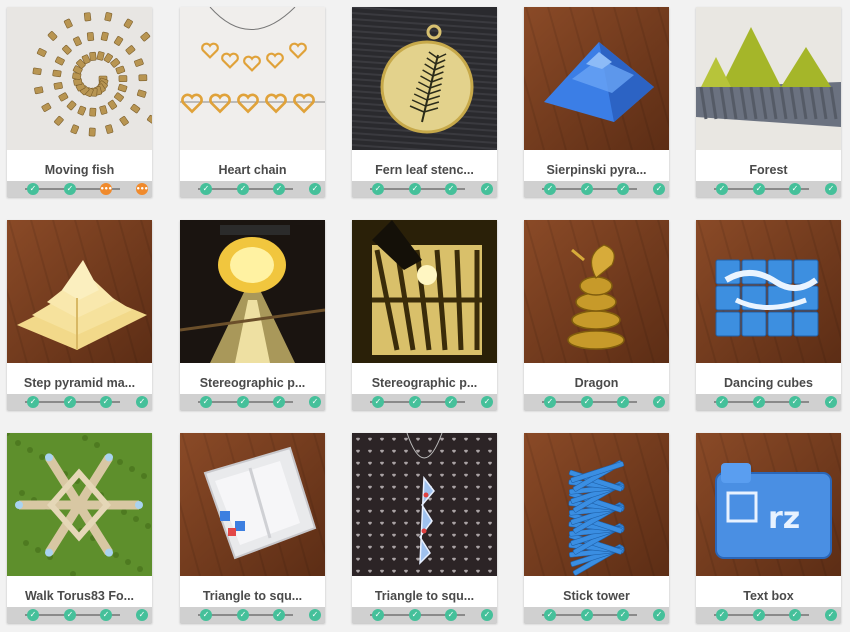 The image size is (850, 632). I want to click on project-card: Forest ✓ ✓ ✓ ✓, so click(768, 102).